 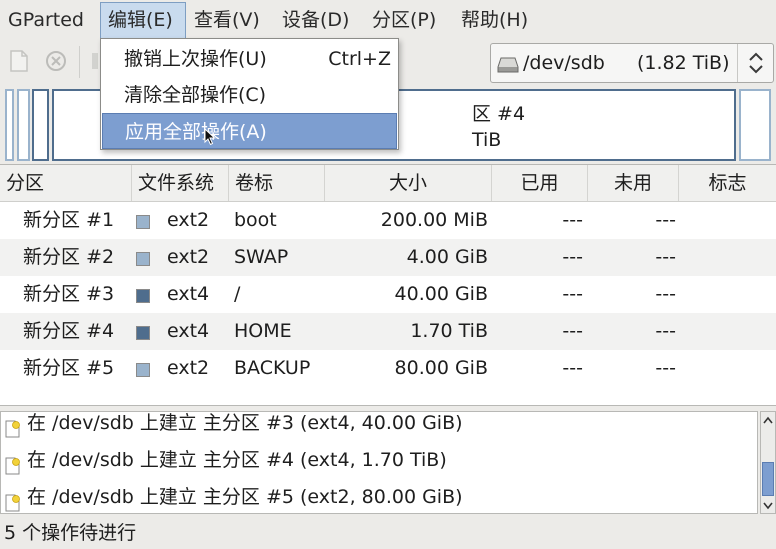 I want to click on menu-partition: 分区(P), so click(x=404, y=20).